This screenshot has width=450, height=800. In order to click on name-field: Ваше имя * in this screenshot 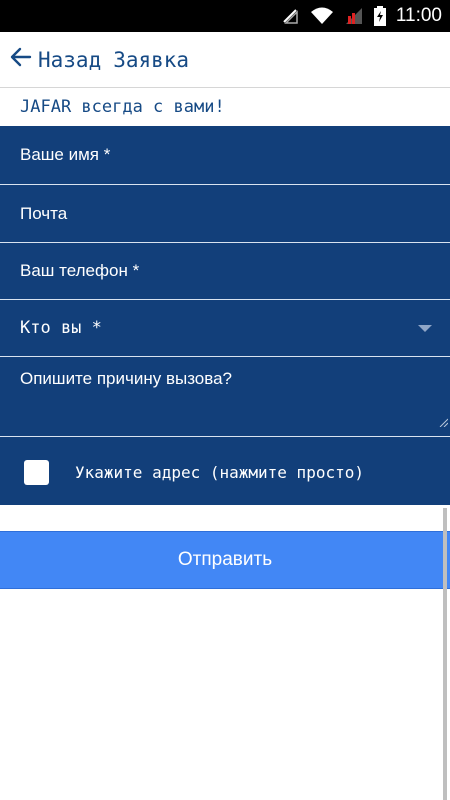, I will do `click(225, 155)`.